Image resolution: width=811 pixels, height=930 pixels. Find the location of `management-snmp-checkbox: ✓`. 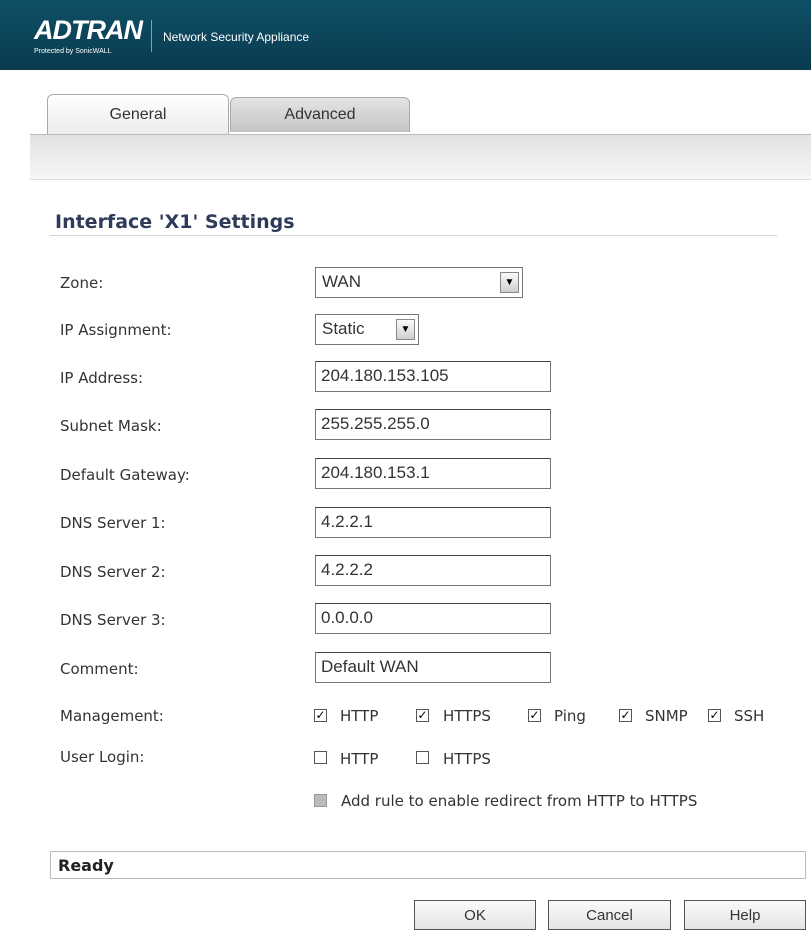

management-snmp-checkbox: ✓ is located at coordinates (625, 715).